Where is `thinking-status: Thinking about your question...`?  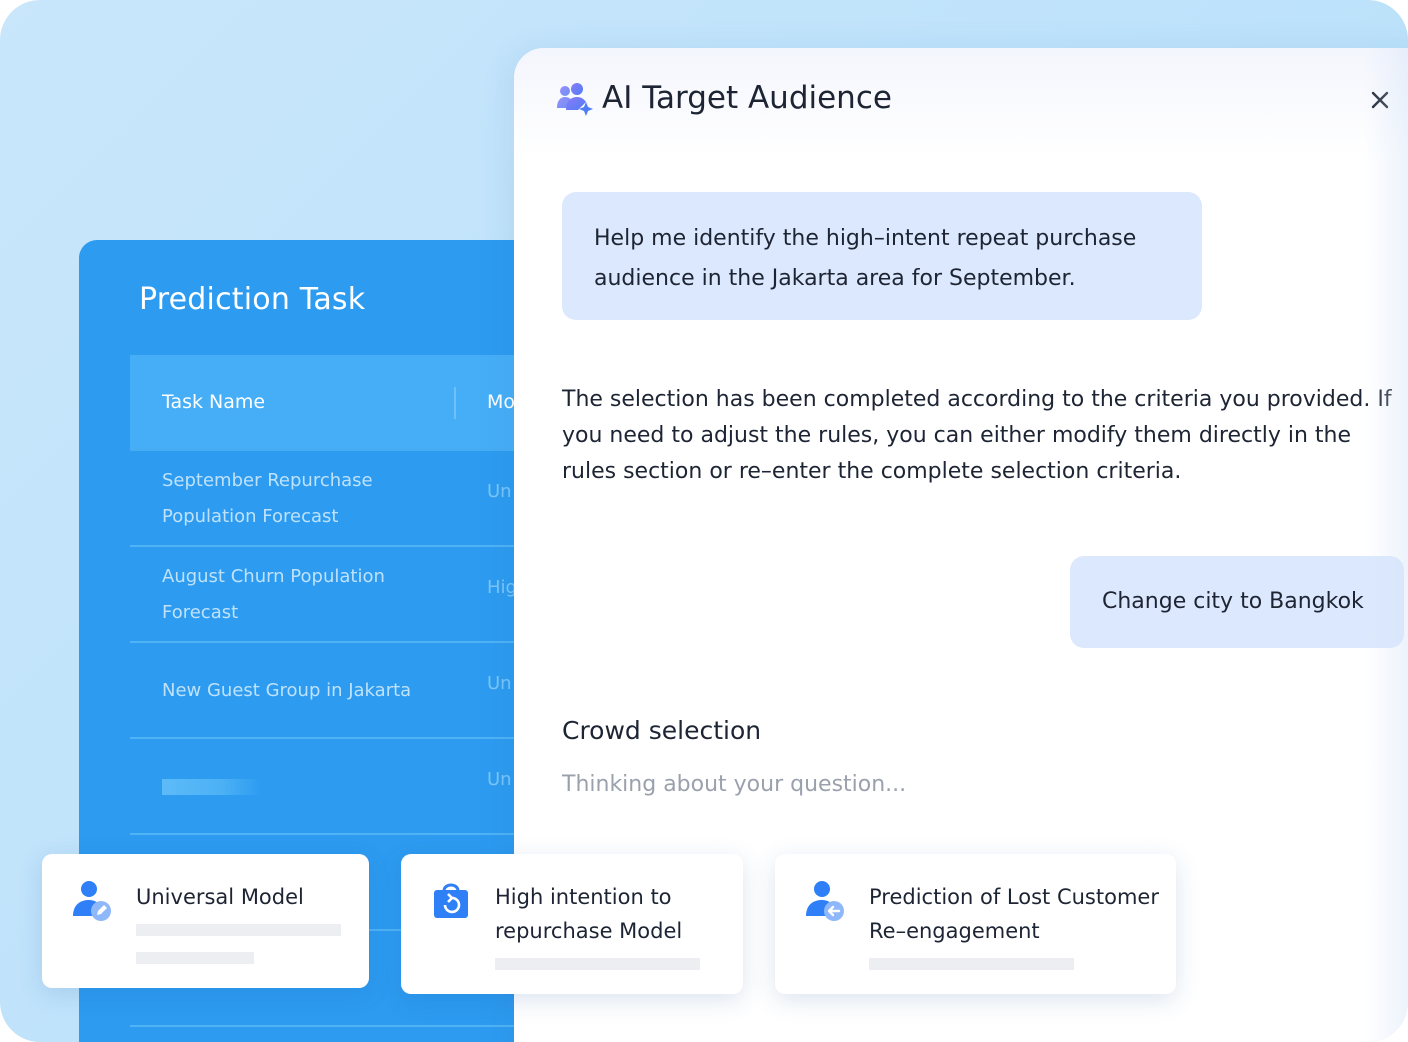 thinking-status: Thinking about your question... is located at coordinates (734, 784).